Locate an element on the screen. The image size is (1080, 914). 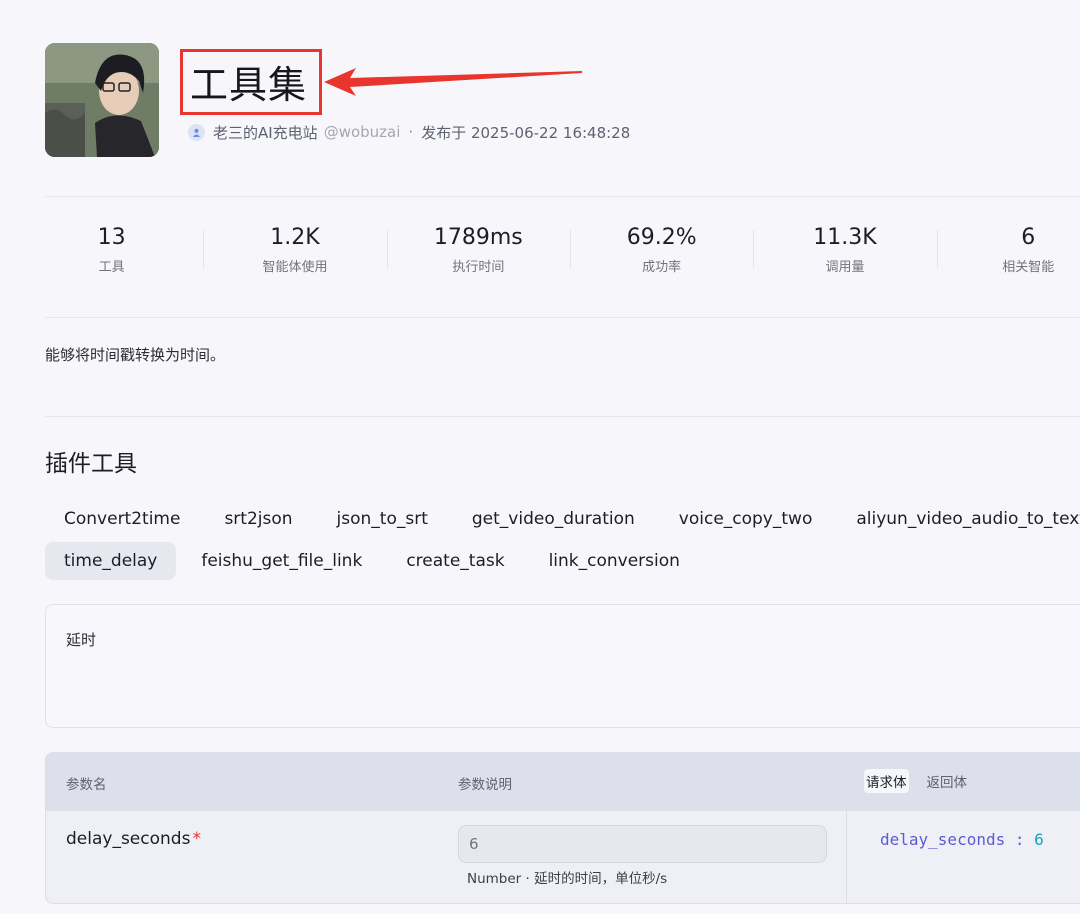
avatar is located at coordinates (102, 100).